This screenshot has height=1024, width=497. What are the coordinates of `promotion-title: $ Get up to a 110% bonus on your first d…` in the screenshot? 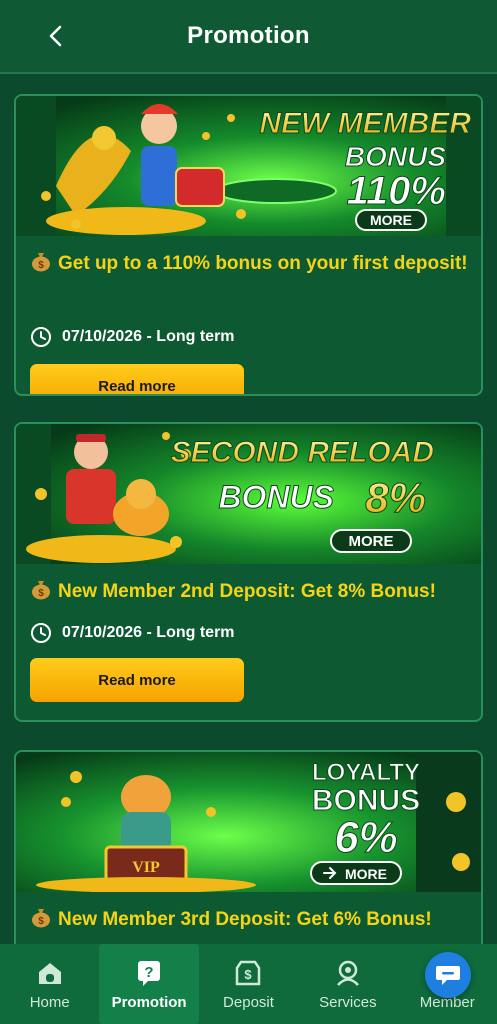 It's located at (249, 263).